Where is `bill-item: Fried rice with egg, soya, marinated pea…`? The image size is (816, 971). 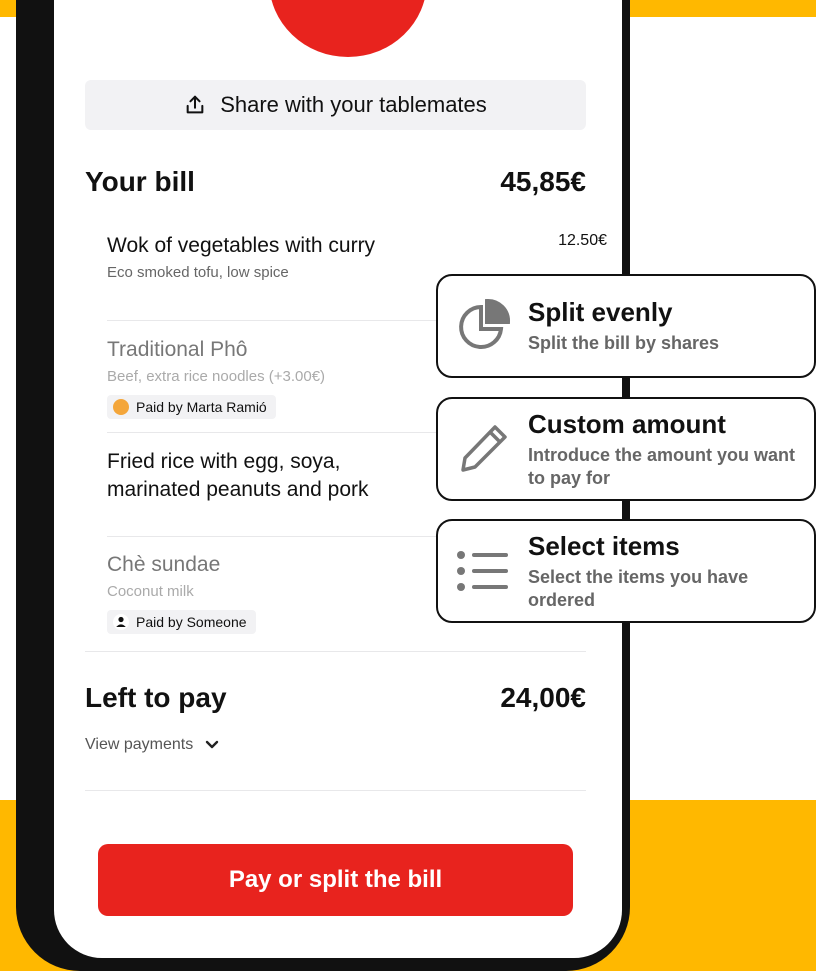
bill-item: Fried rice with egg, soya, marinated pea… is located at coordinates (272, 476).